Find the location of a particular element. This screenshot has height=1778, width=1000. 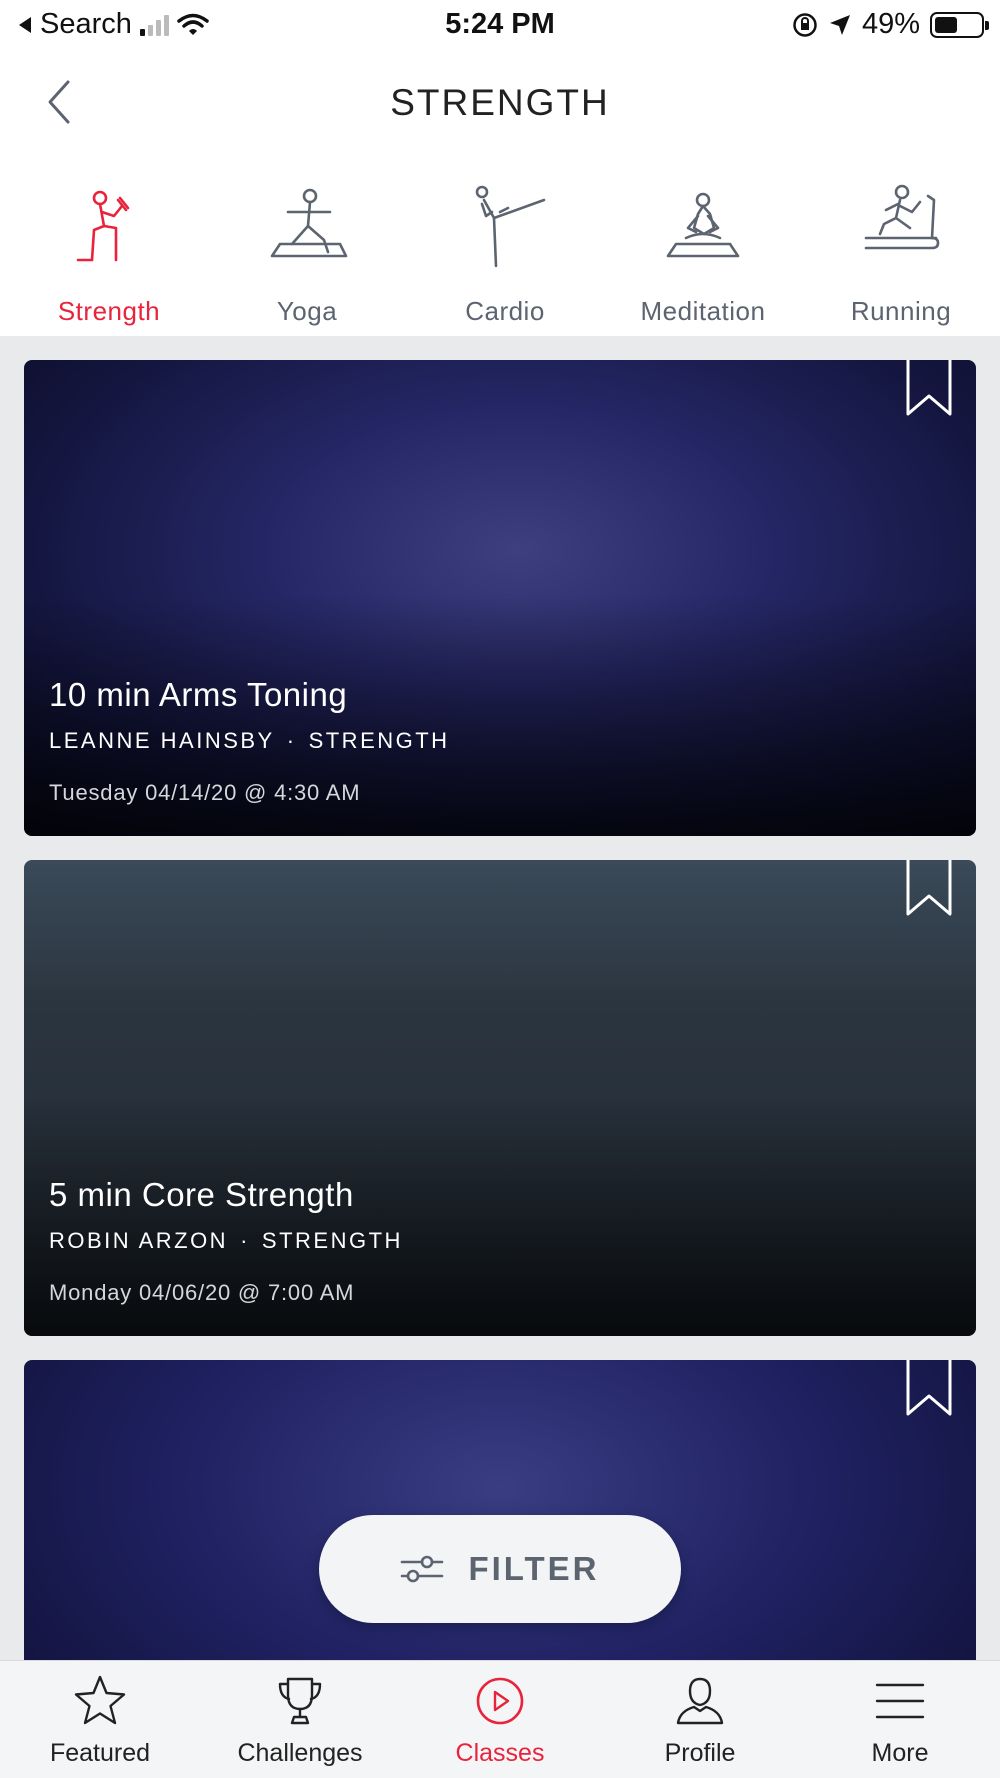

tab-bar: Featured Challenges Classes Profile More is located at coordinates (500, 1719).